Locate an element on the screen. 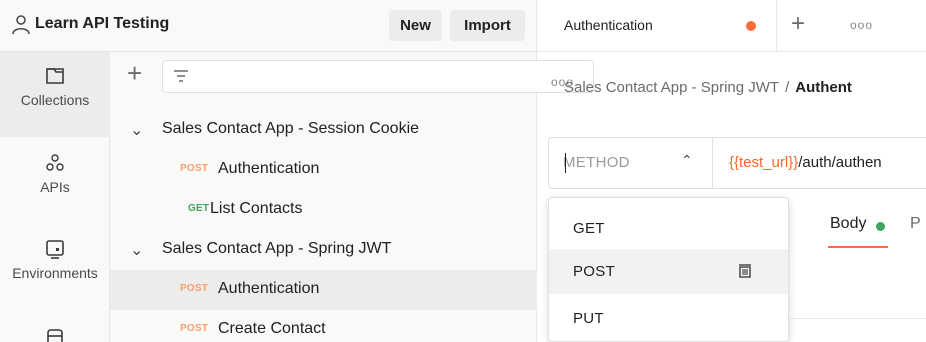 The width and height of the screenshot is (926, 342). tab-pre-request: P is located at coordinates (915, 224).